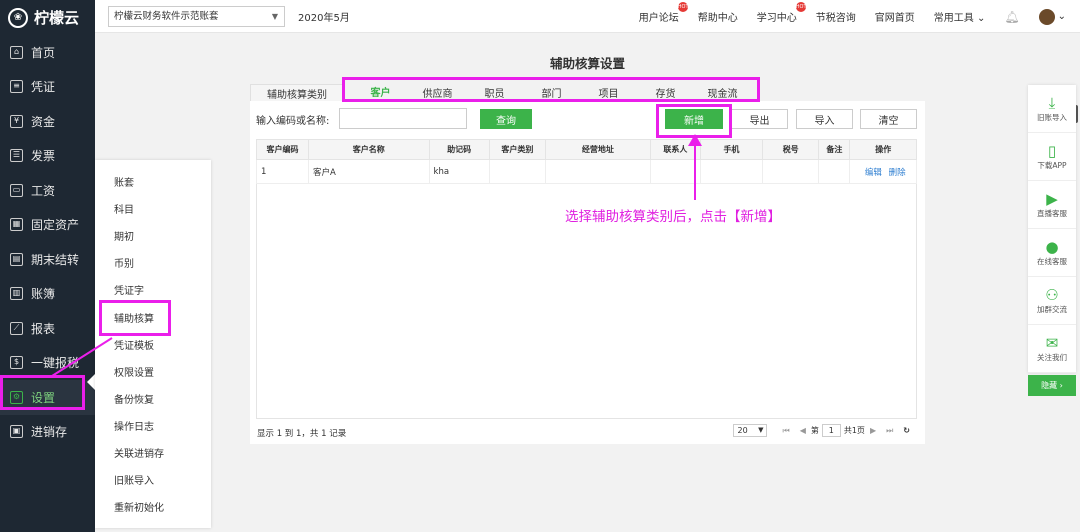  Describe the element at coordinates (153, 452) in the screenshot. I see `submenu-item-10: 关联进销存` at that location.